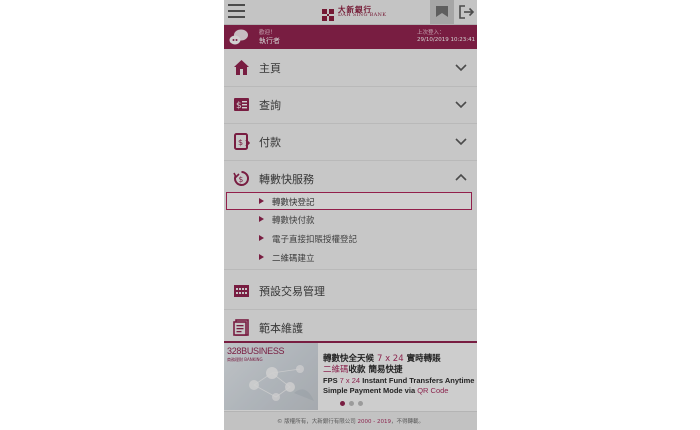  I want to click on statement-icon: $, so click(241, 104).